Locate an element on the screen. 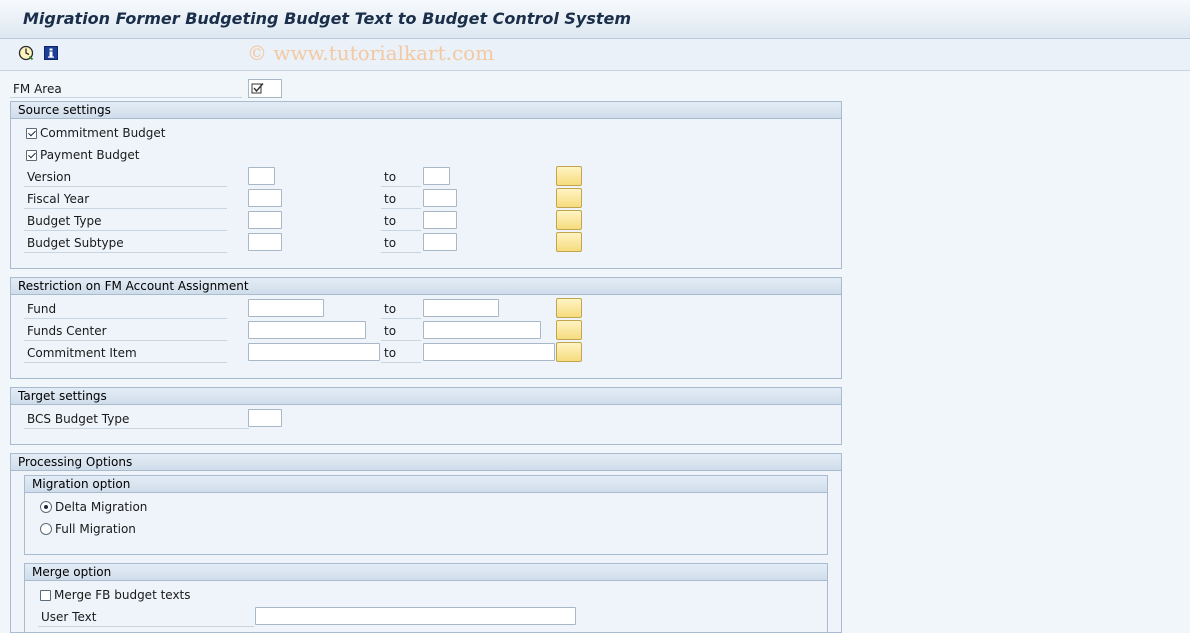  commitment-item-from-input is located at coordinates (314, 352).